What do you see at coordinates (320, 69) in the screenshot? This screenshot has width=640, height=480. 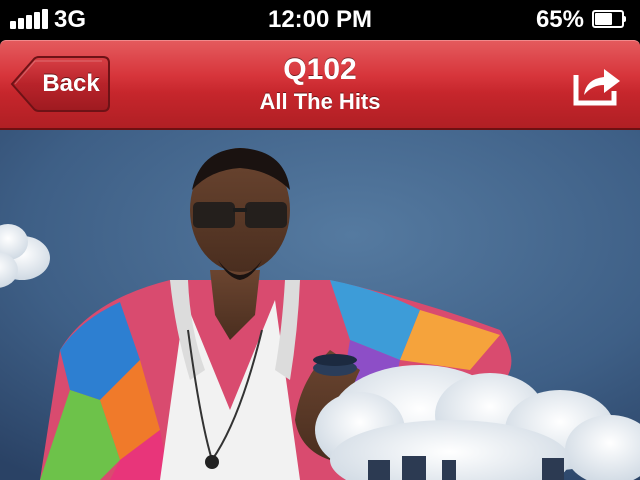 I see `station-title: Q102` at bounding box center [320, 69].